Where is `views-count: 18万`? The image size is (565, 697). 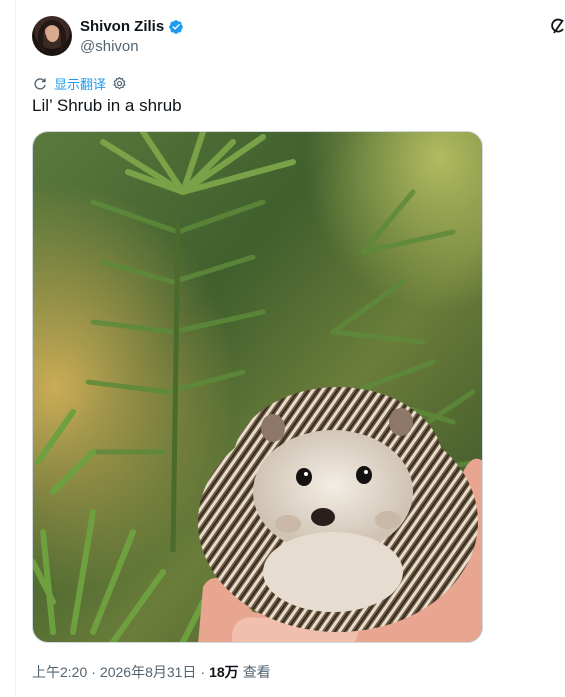 views-count: 18万 is located at coordinates (224, 672).